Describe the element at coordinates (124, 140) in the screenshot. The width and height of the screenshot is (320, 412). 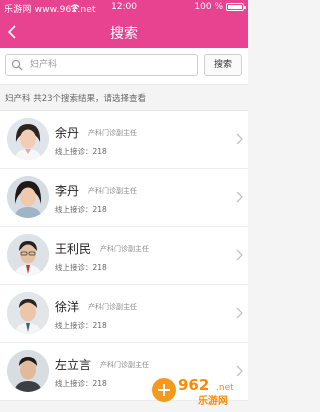
I see `doctor-row: 余丹 产科门诊副主任 线上接诊：218` at that location.